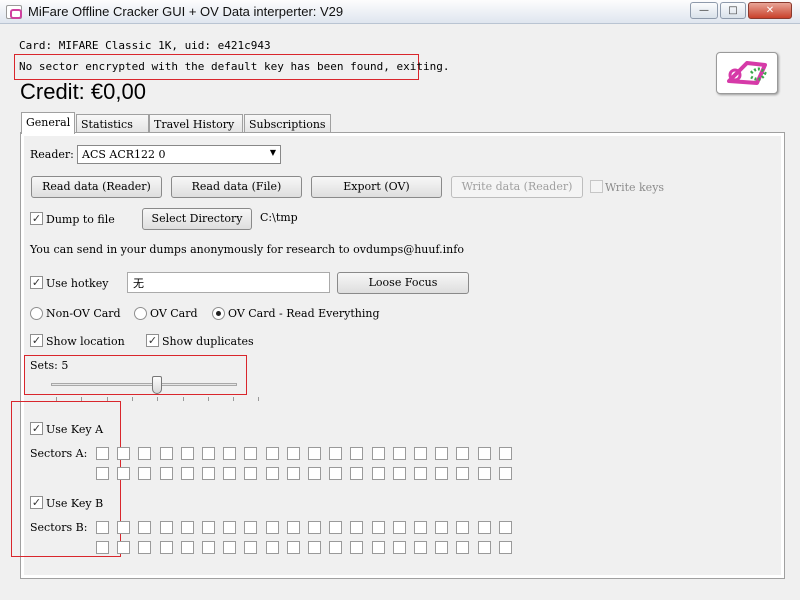  What do you see at coordinates (517, 187) in the screenshot?
I see `write-data-reader-button: Write data (Reader)` at bounding box center [517, 187].